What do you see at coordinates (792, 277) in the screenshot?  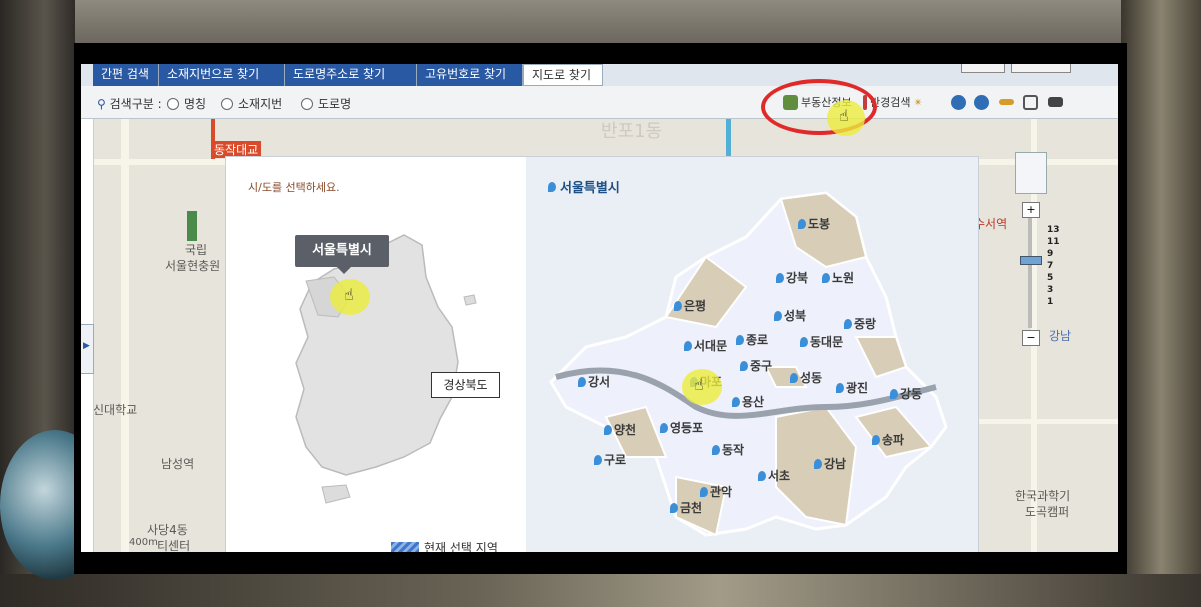 I see `district-1: 강북` at bounding box center [792, 277].